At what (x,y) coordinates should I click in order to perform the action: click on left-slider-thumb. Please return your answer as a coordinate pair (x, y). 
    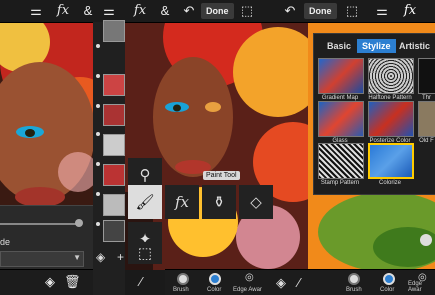
    Looking at the image, I should click on (79, 223).